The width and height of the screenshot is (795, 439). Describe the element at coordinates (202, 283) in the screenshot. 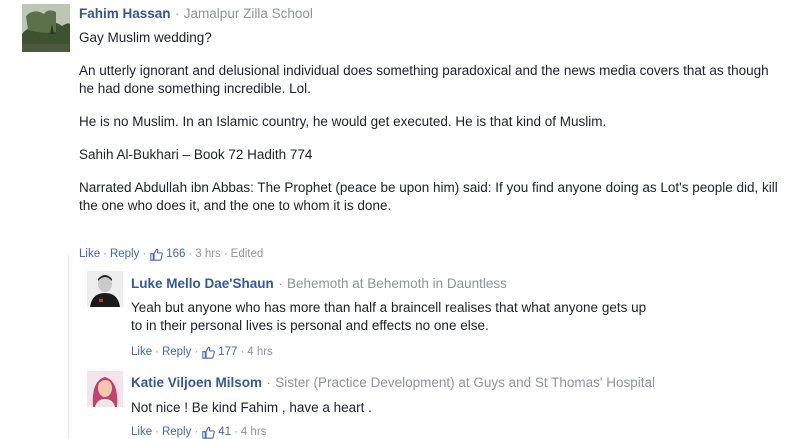

I see `commenter-name: Luke Mello Dae'Shaun` at that location.